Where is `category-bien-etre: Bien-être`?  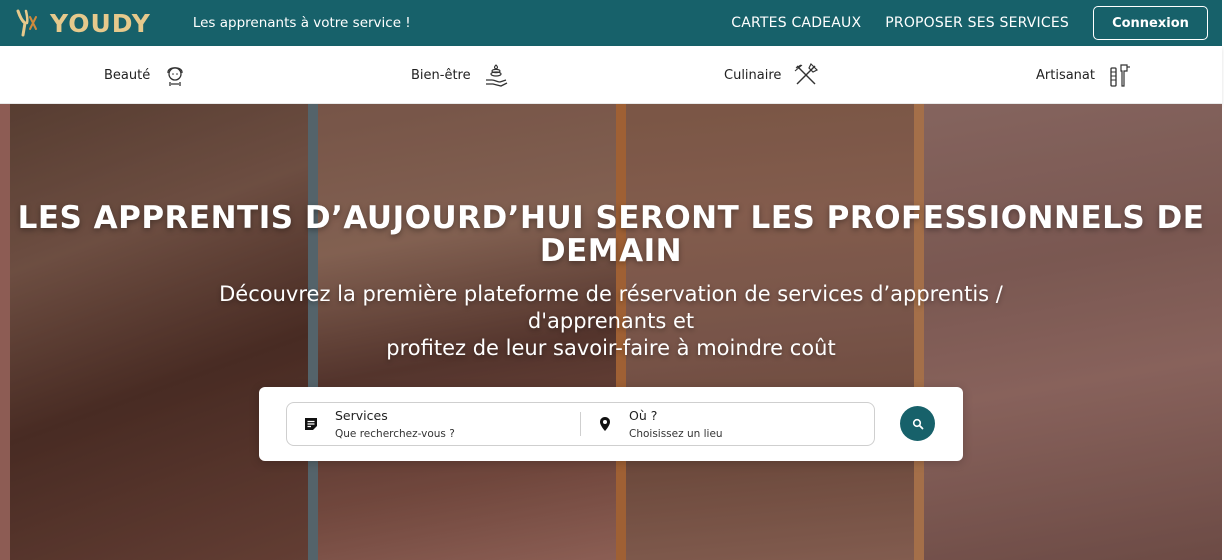 category-bien-etre: Bien-être is located at coordinates (460, 75).